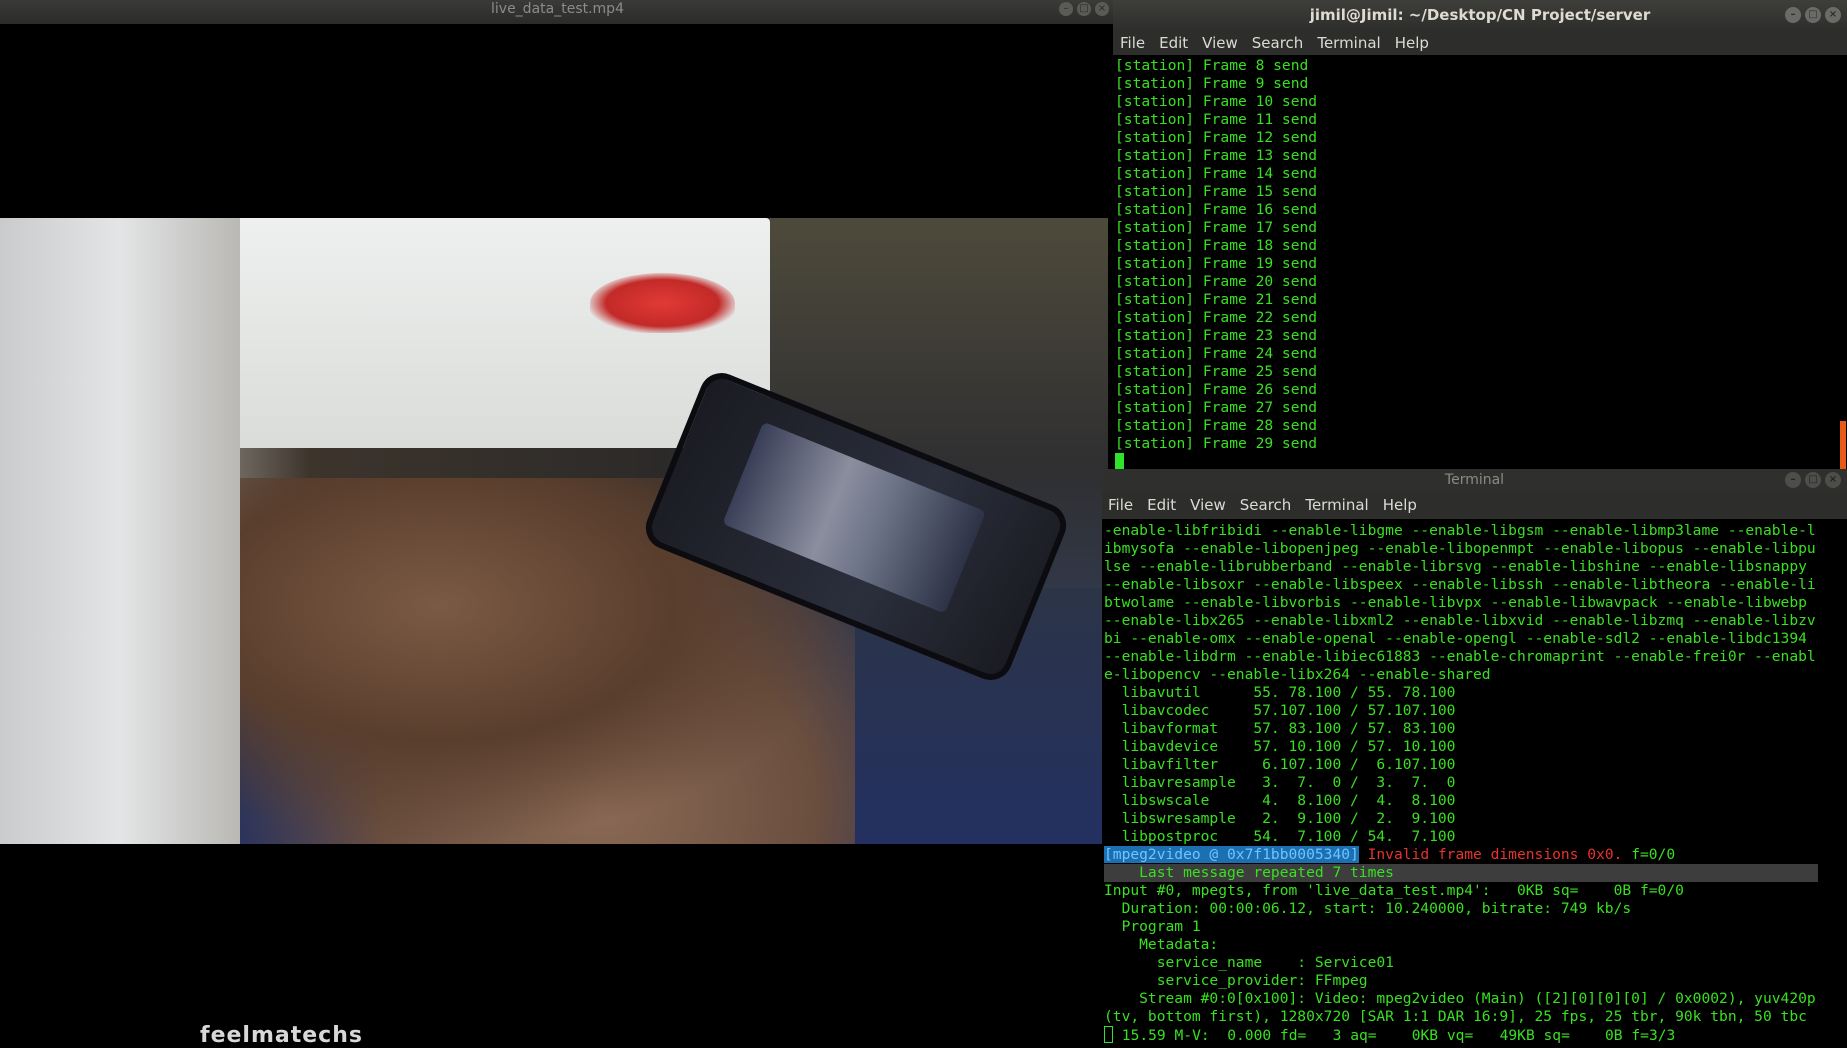 The width and height of the screenshot is (1847, 1048). I want to click on lib-version-line: libavformat 57. 83.100 / 57. 83.100, so click(1280, 728).